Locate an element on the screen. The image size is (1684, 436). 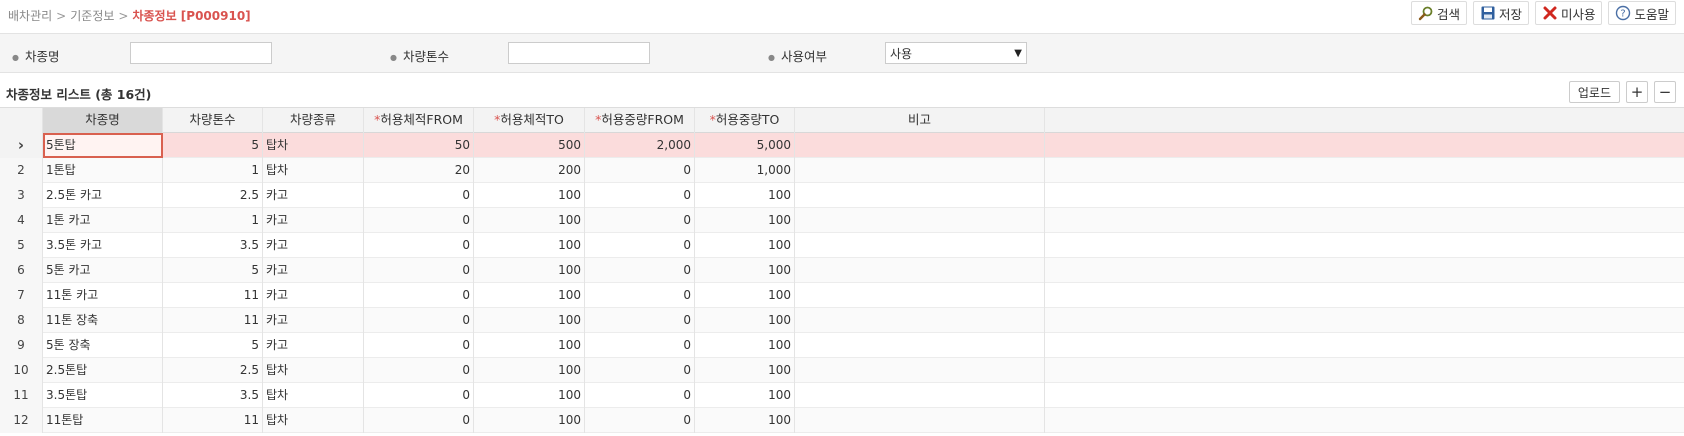
cell-vehicle-name: 5톤탑 is located at coordinates (103, 145).